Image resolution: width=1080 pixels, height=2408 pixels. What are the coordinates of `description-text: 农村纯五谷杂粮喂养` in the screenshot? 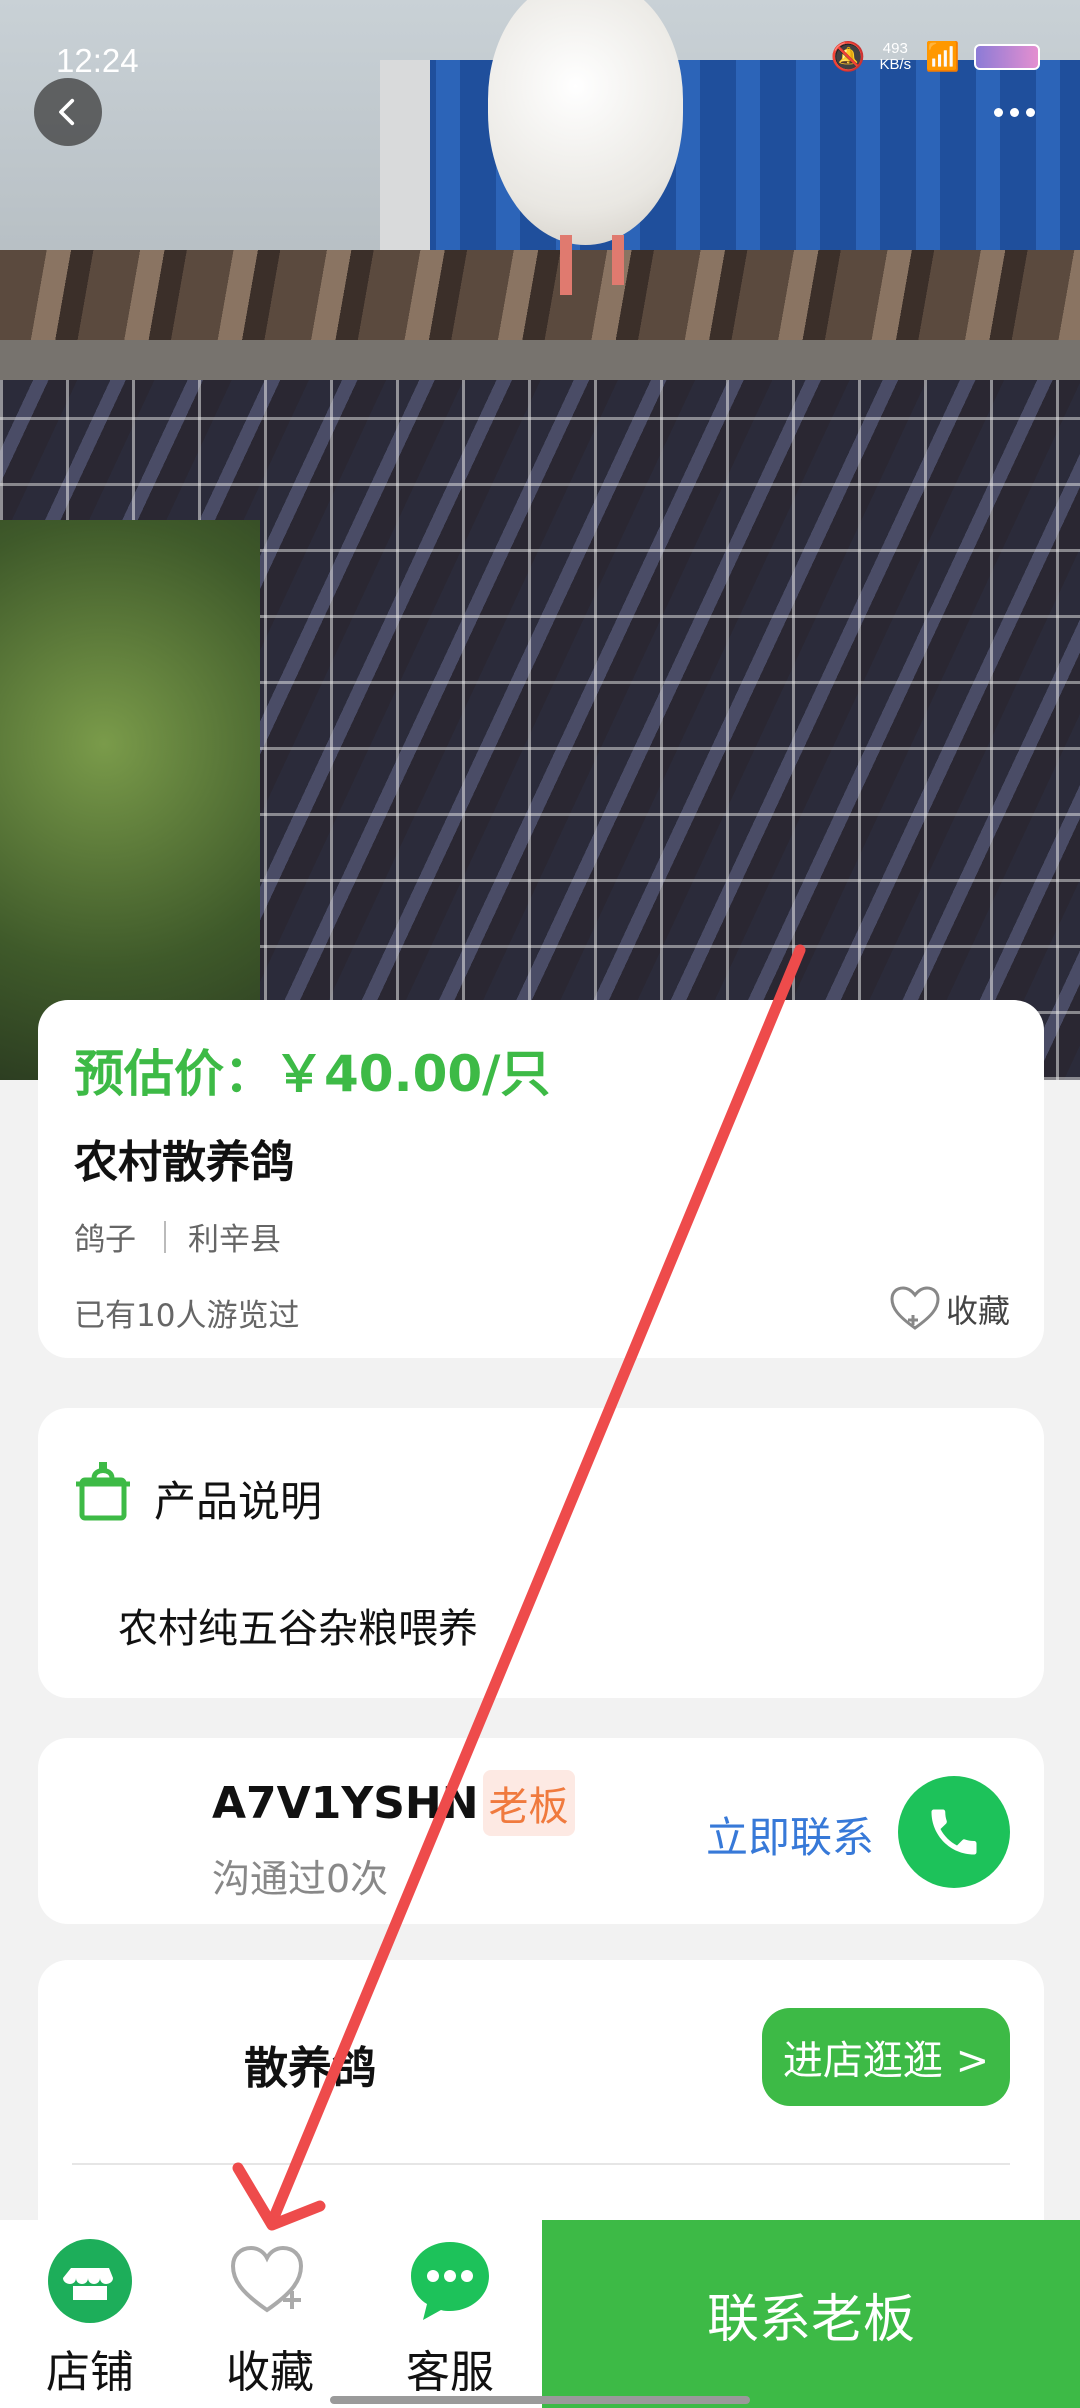 It's located at (298, 1629).